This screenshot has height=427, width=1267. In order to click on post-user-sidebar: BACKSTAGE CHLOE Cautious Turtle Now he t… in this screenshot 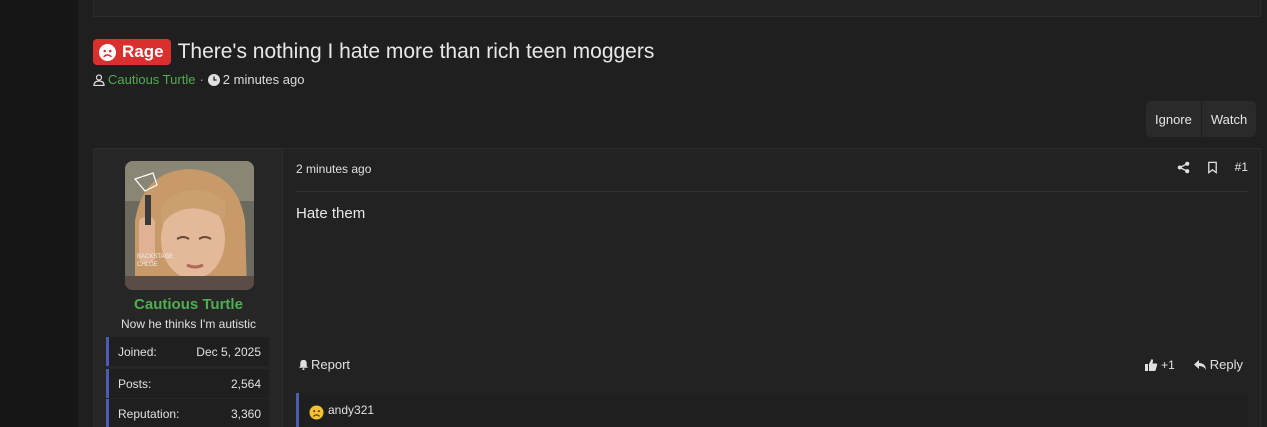, I will do `click(188, 288)`.